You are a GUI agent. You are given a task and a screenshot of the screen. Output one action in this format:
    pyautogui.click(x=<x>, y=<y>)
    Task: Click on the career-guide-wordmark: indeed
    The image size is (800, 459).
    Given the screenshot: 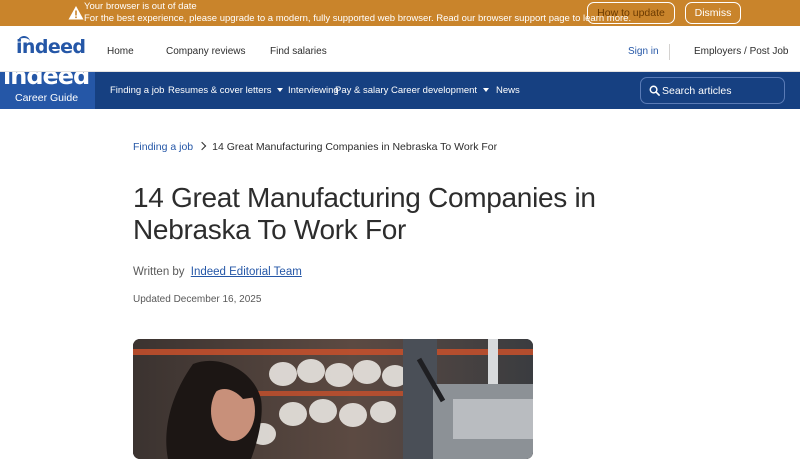 What is the action you would take?
    pyautogui.click(x=46, y=81)
    